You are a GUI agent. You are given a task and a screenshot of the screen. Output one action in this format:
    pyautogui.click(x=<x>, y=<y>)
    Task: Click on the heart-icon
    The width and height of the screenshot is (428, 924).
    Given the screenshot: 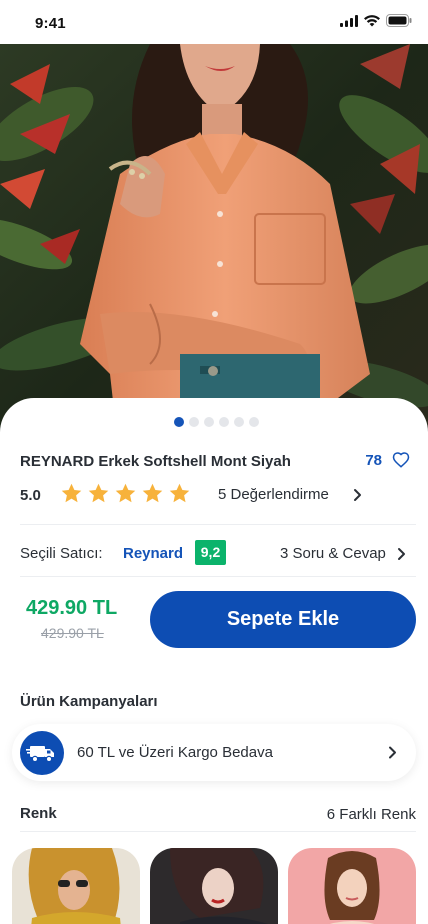 What is the action you would take?
    pyautogui.click(x=401, y=460)
    